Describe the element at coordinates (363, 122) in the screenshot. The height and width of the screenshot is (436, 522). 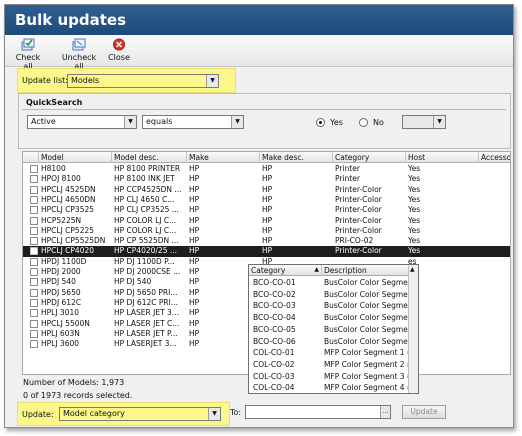
I see `no-radio` at that location.